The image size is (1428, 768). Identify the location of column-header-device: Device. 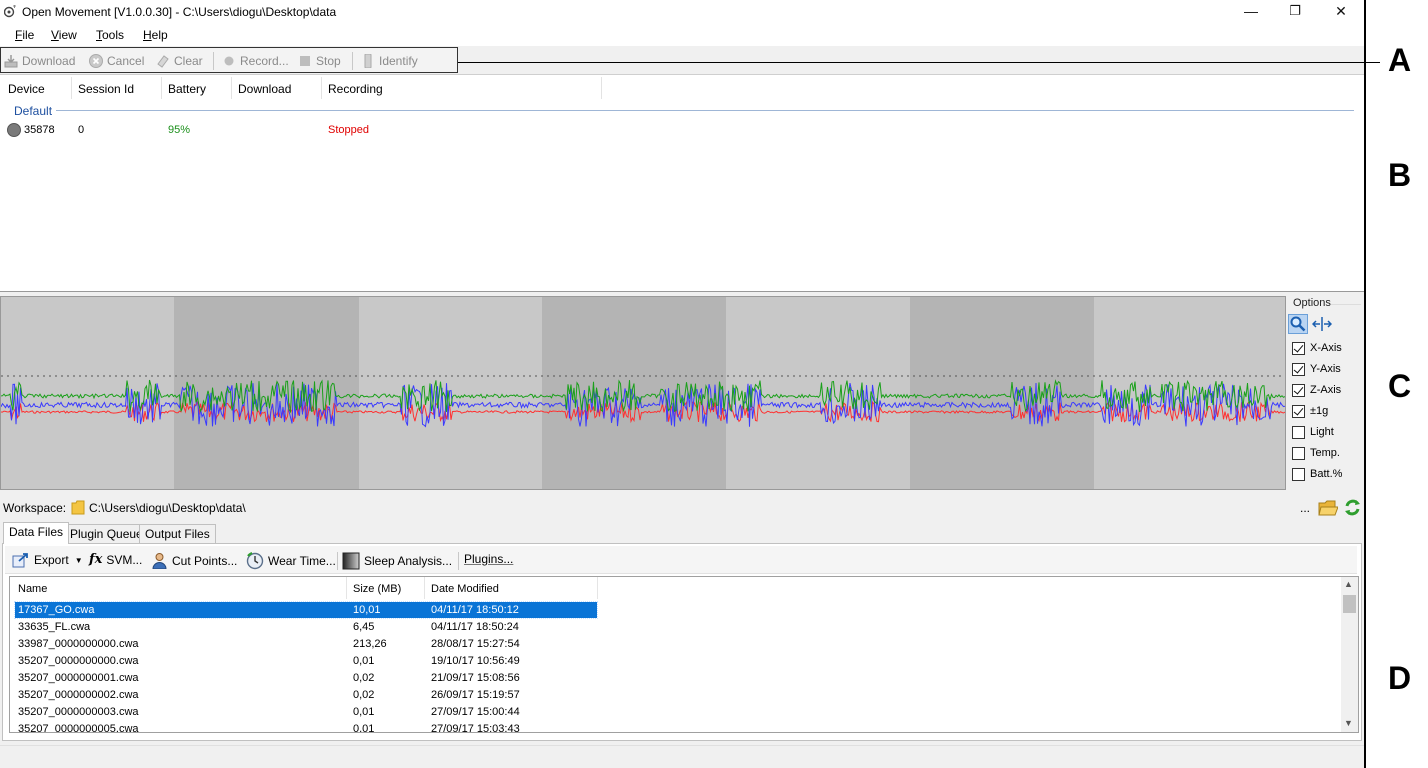
(26, 89).